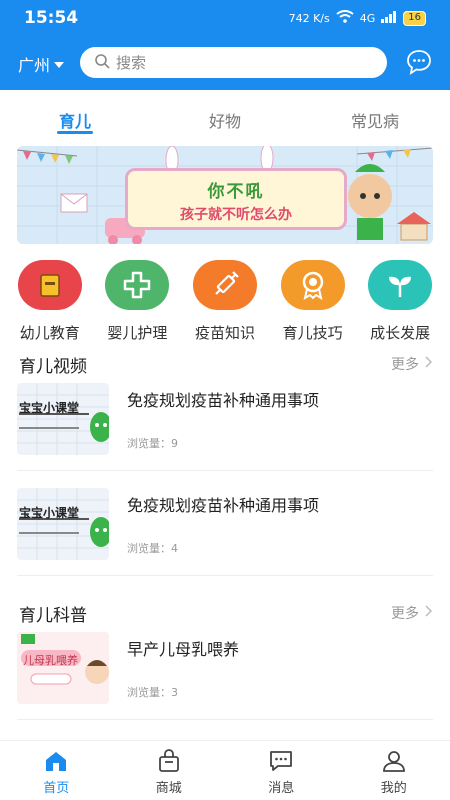  Describe the element at coordinates (53, 367) in the screenshot. I see `section-title: 育儿视频` at that location.